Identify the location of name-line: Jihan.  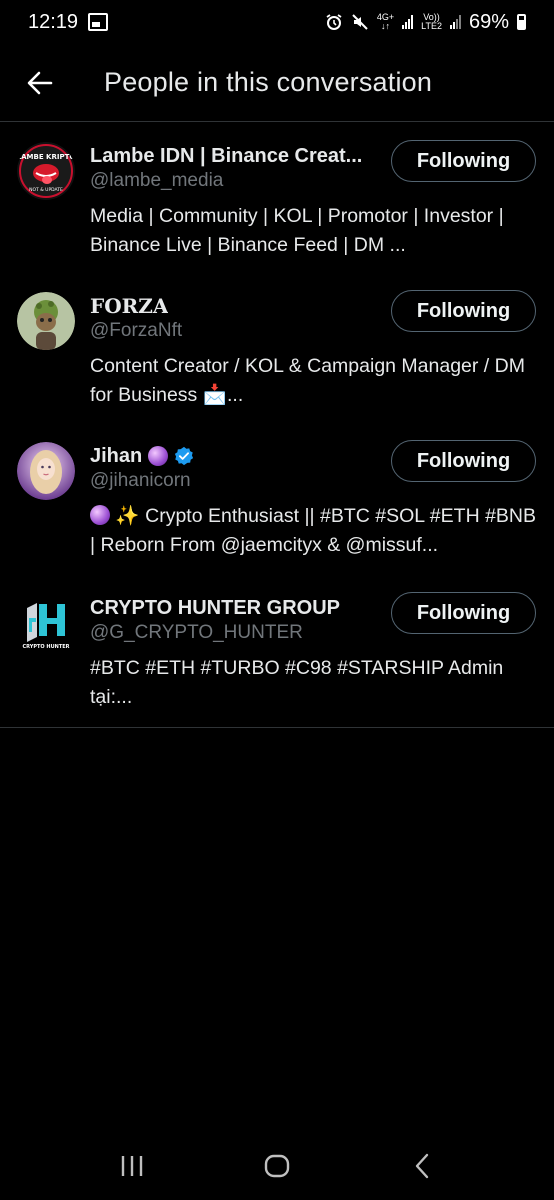
(235, 456).